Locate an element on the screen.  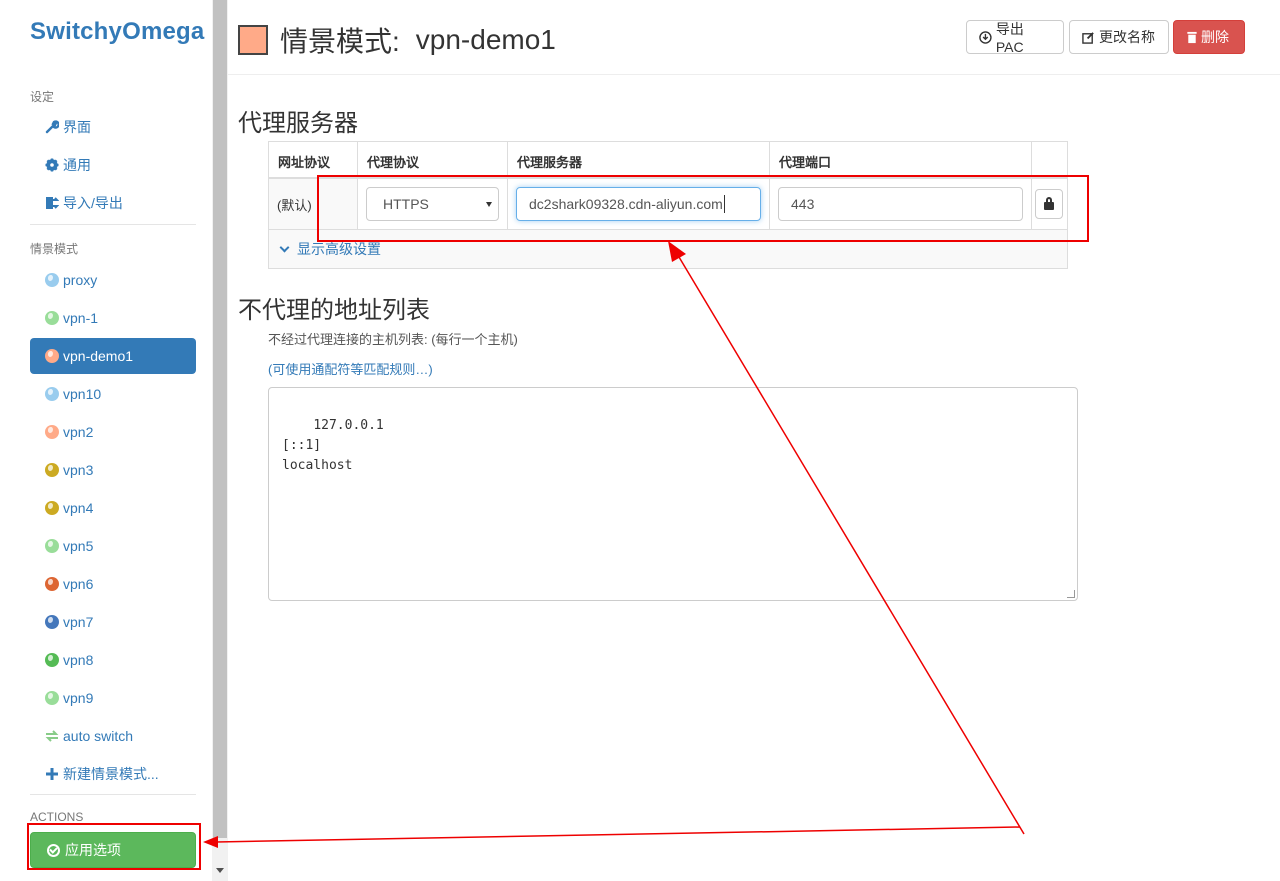
sidebar-item-vpn-1: vpn-1 is located at coordinates (113, 318).